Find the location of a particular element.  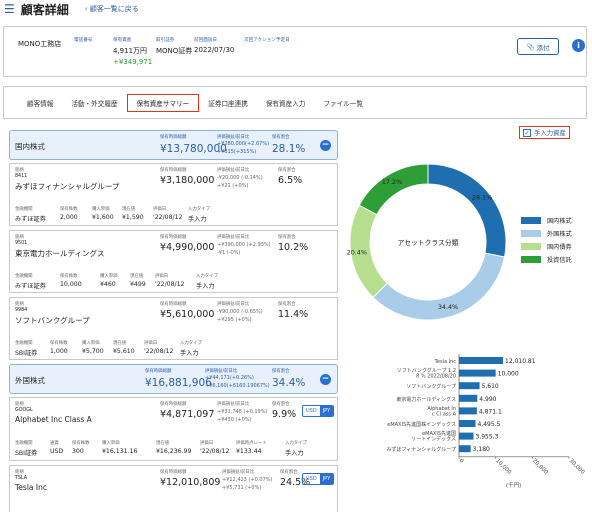

stock-gain: -¥90,000 (-0.65%) is located at coordinates (240, 312).